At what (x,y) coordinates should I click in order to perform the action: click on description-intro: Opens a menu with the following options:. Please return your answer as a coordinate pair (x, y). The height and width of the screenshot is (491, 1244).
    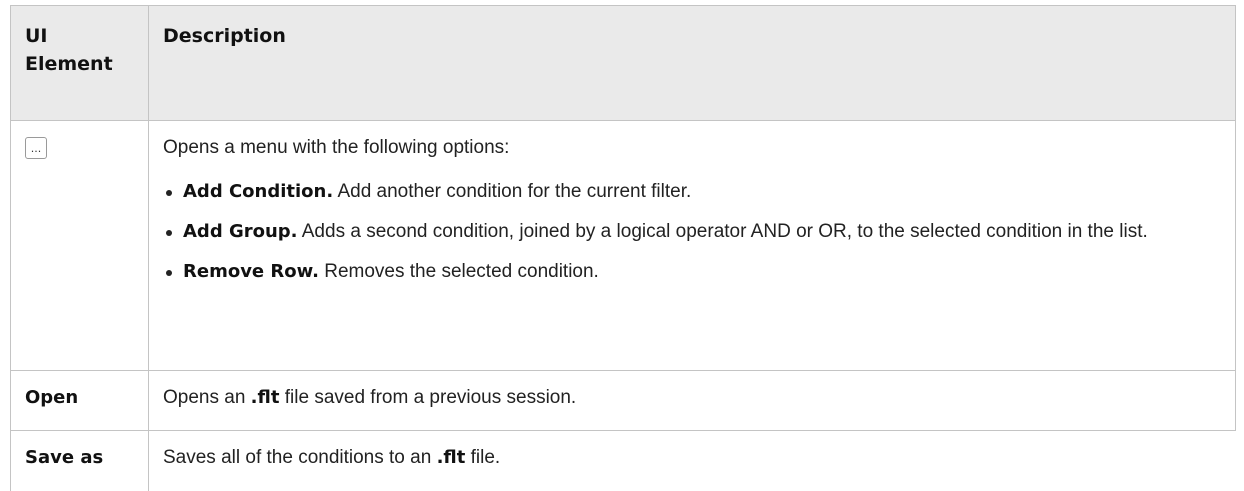
    Looking at the image, I should click on (336, 147).